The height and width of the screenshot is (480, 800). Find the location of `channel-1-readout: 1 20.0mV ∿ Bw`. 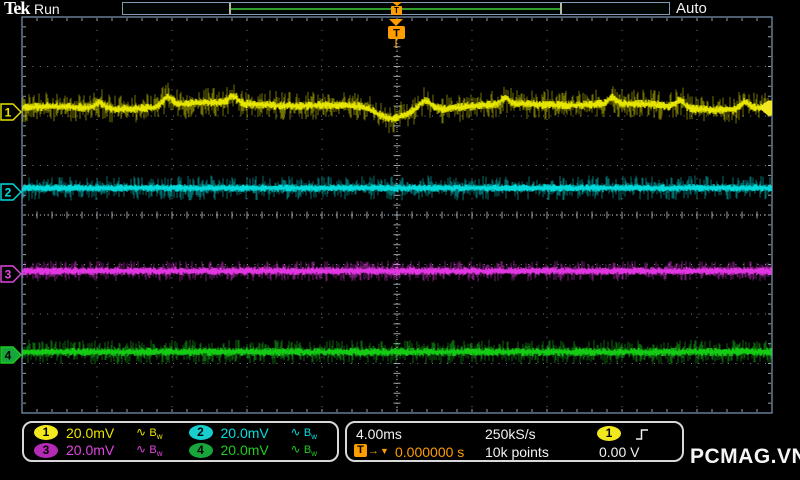

channel-1-readout: 1 20.0mV ∿ Bw is located at coordinates (103, 433).